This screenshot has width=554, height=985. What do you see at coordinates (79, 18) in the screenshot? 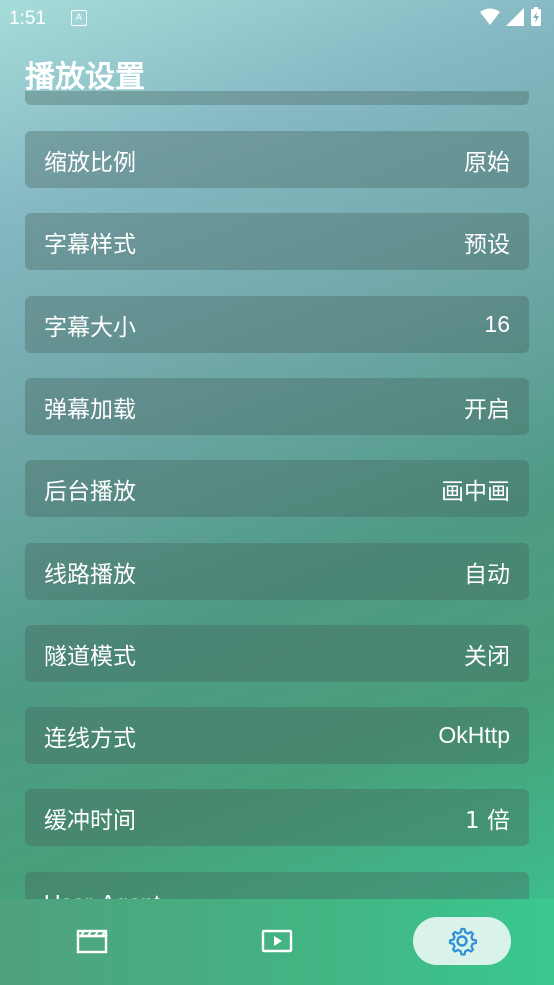
I see `notification-icon: A` at bounding box center [79, 18].